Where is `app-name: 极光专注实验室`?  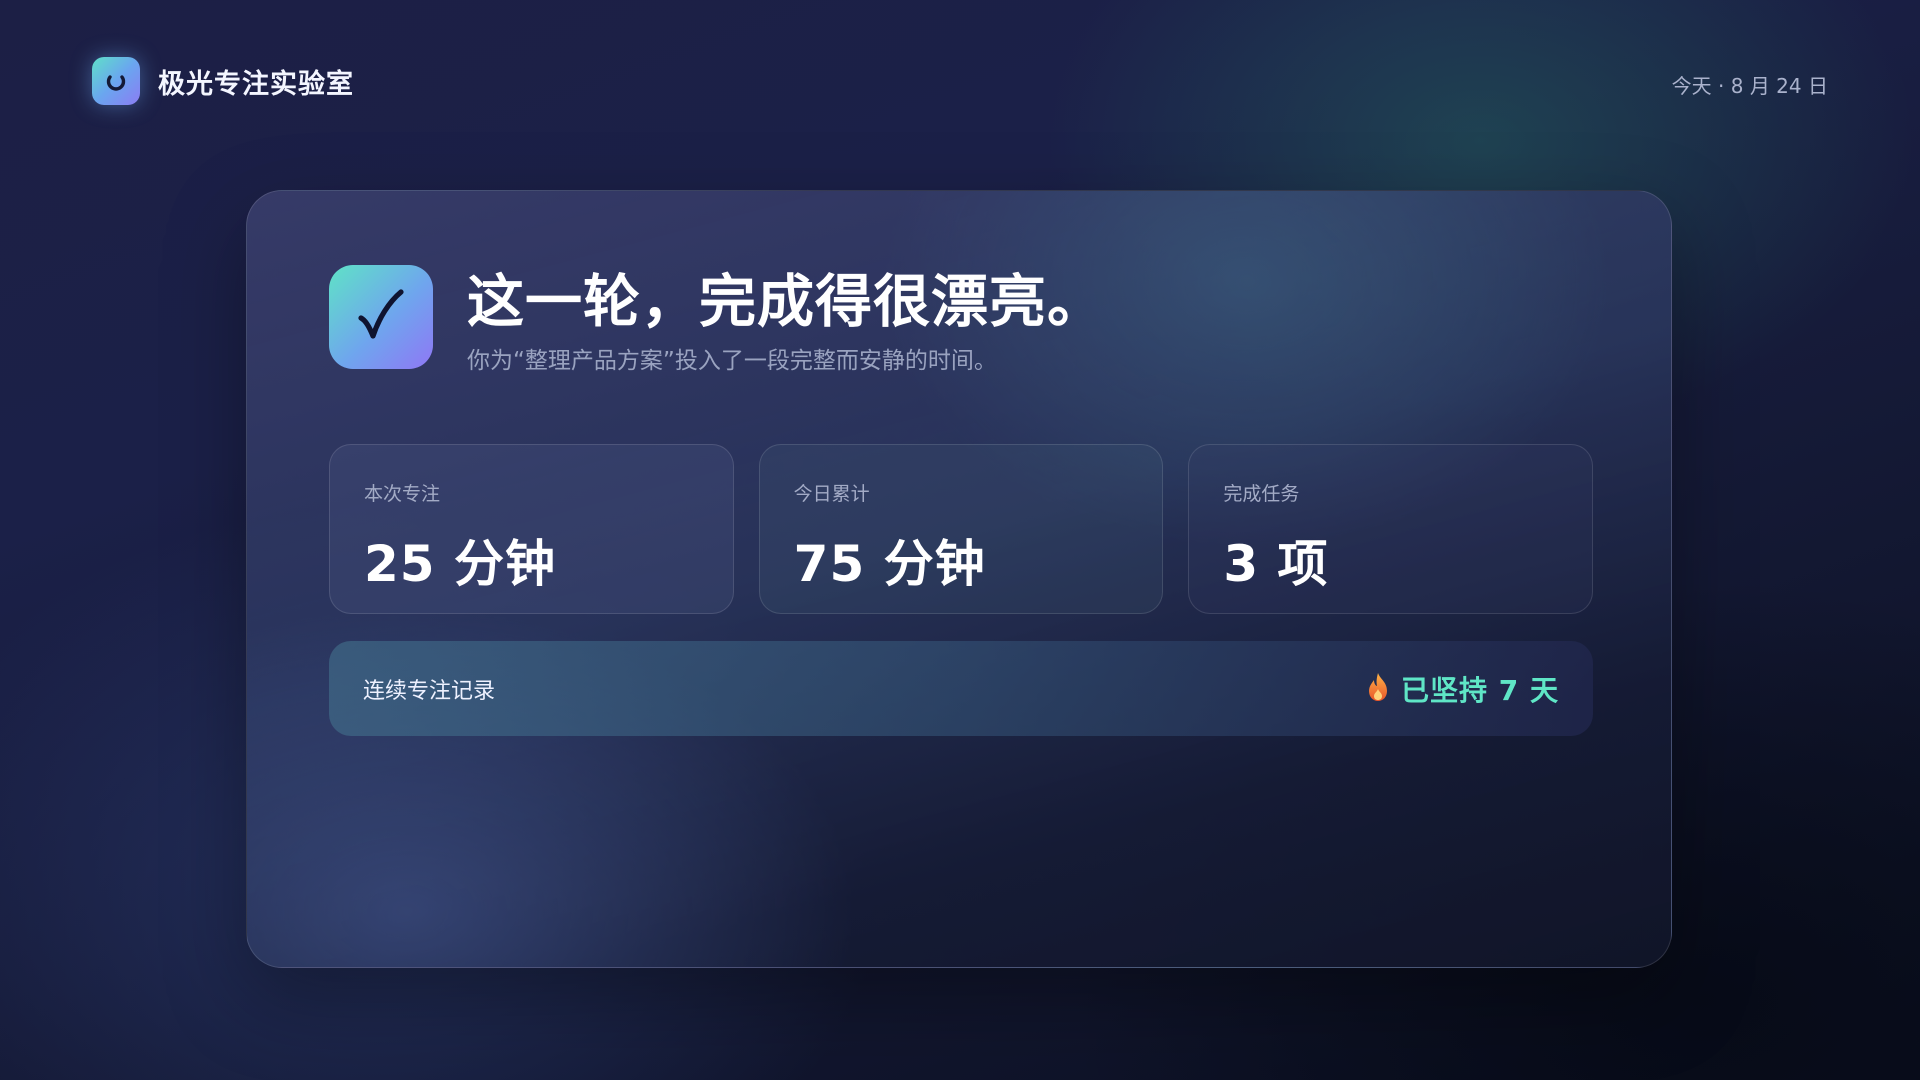 app-name: 极光专注实验室 is located at coordinates (256, 84).